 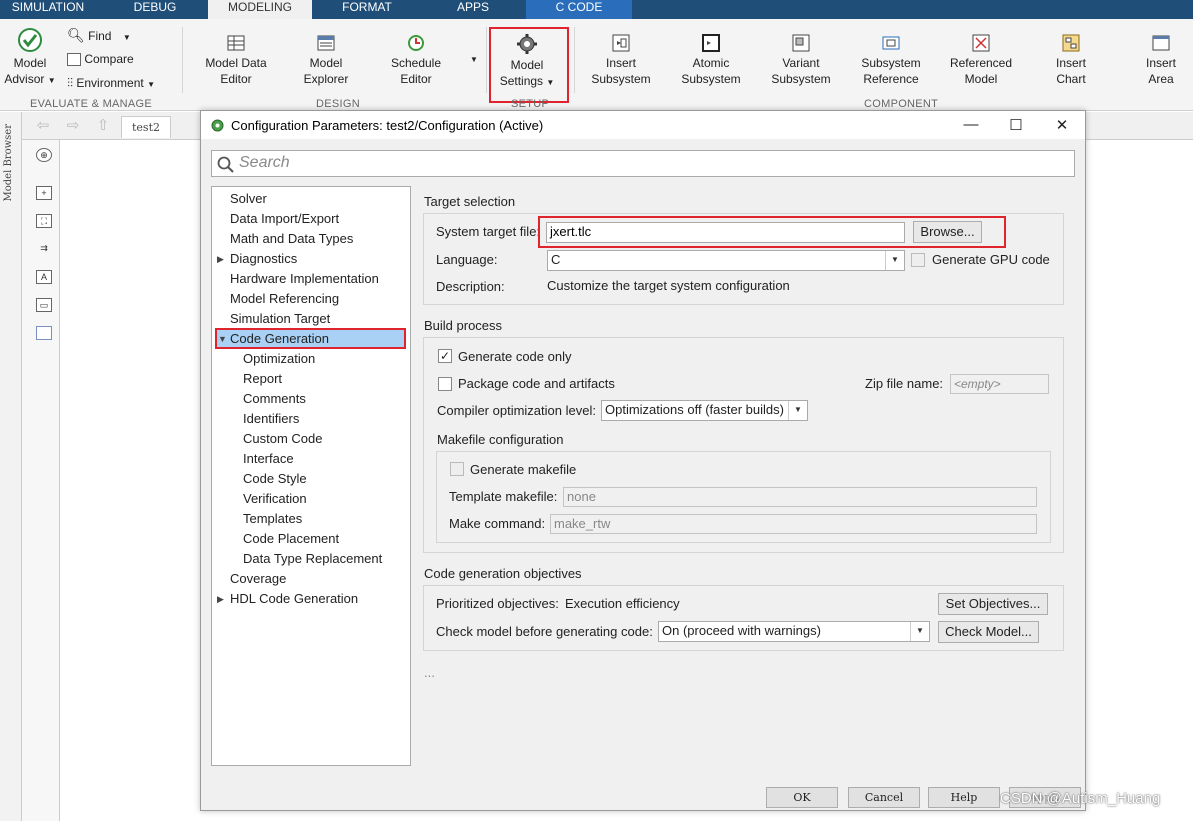 I want to click on referenced-model-button: Referenced Model, so click(x=981, y=60).